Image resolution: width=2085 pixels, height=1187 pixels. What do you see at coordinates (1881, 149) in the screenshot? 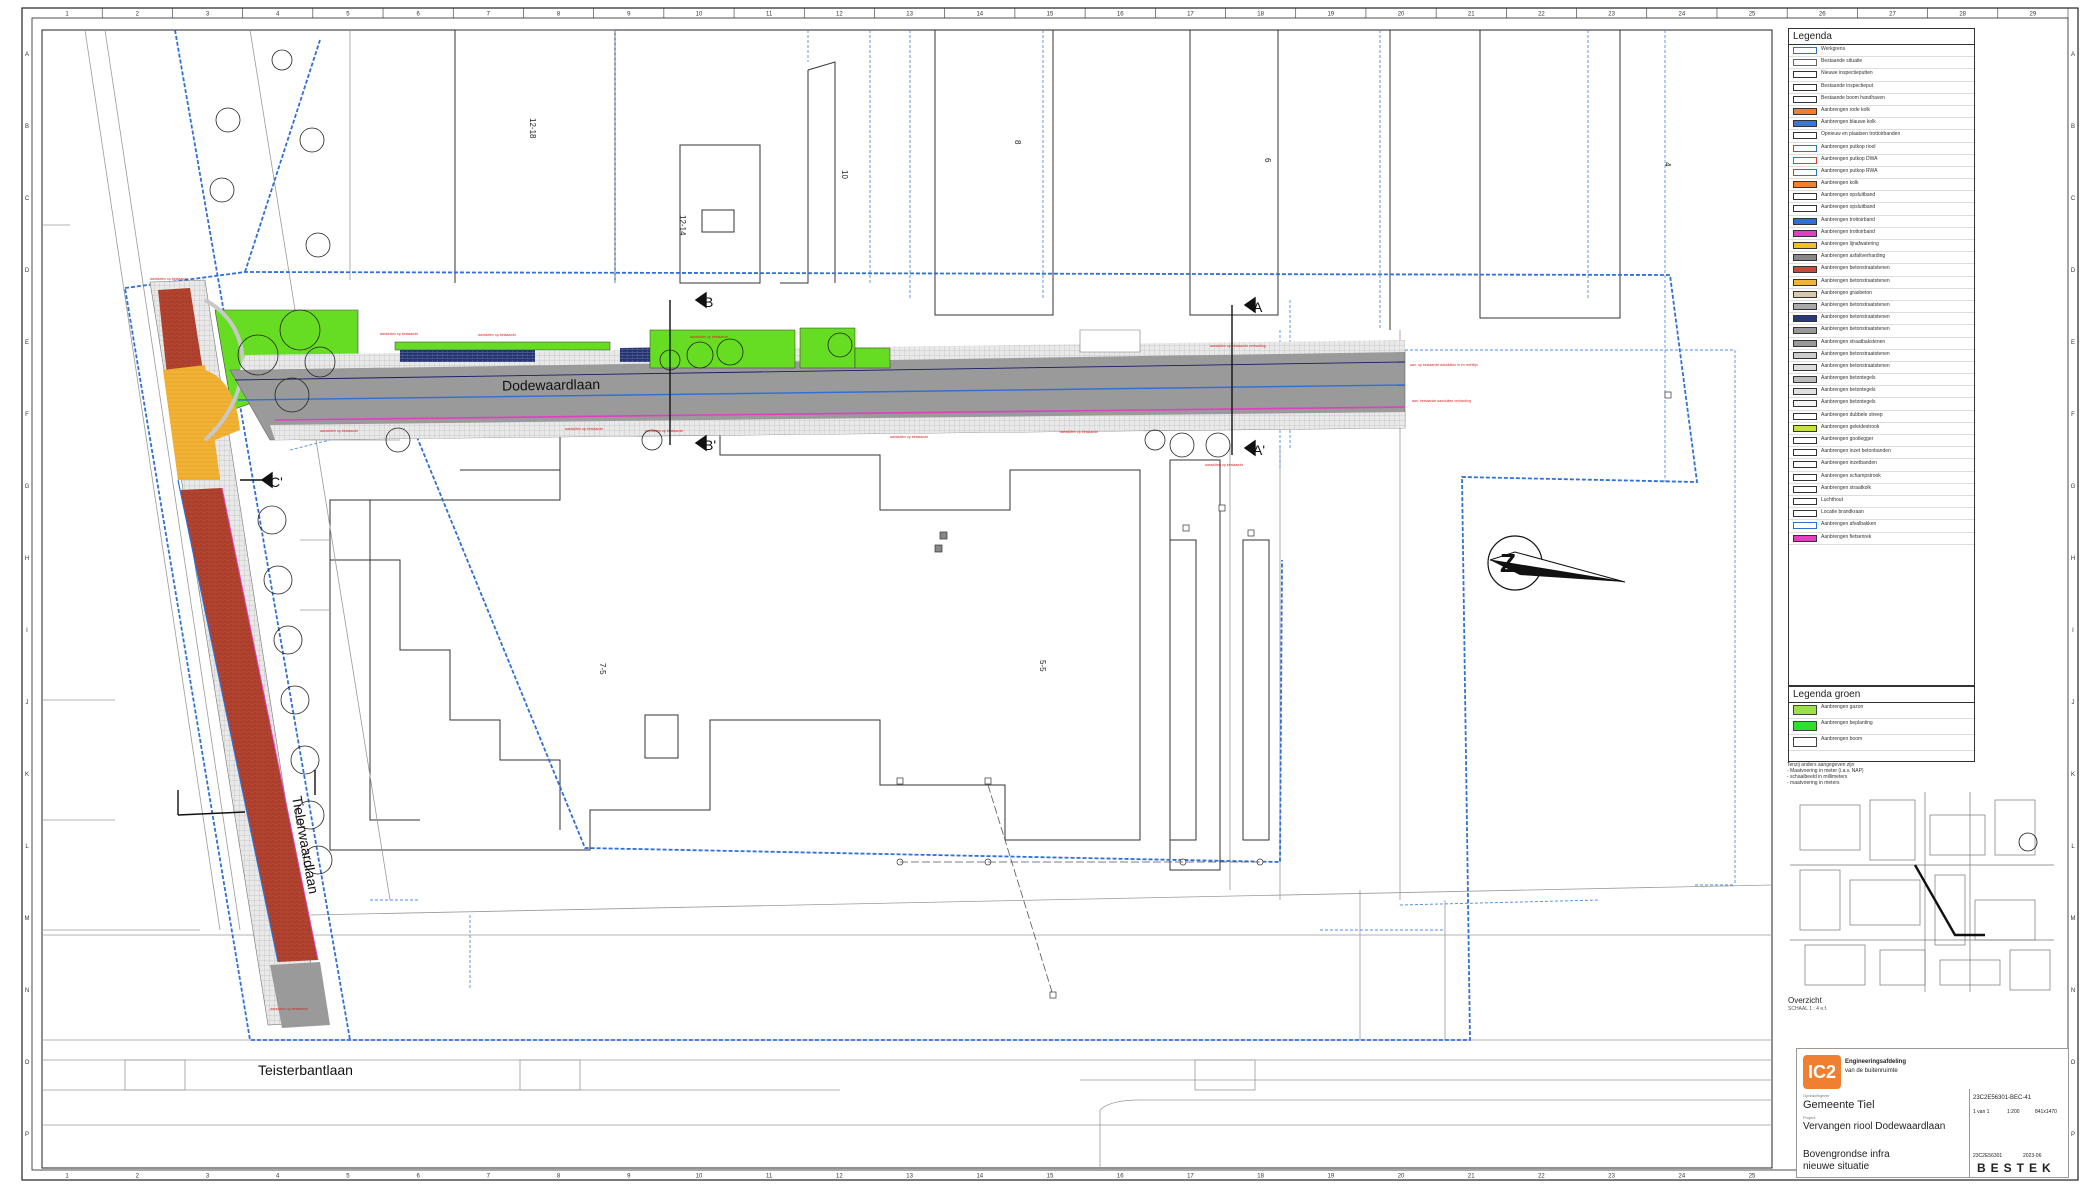
I see `legend-item: Aanbrengen putkop riool` at bounding box center [1881, 149].